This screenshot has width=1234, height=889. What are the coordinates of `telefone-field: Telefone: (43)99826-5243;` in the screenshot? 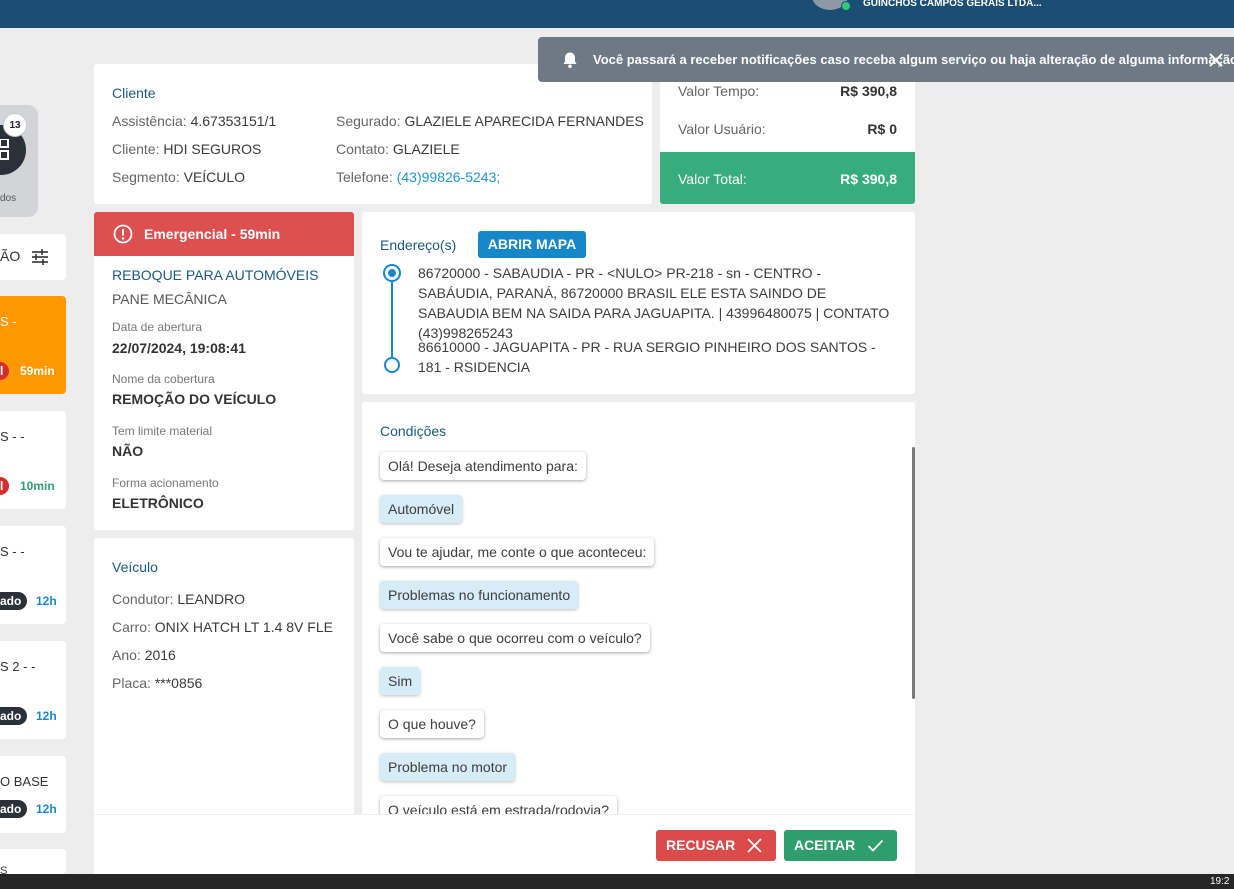 It's located at (418, 177).